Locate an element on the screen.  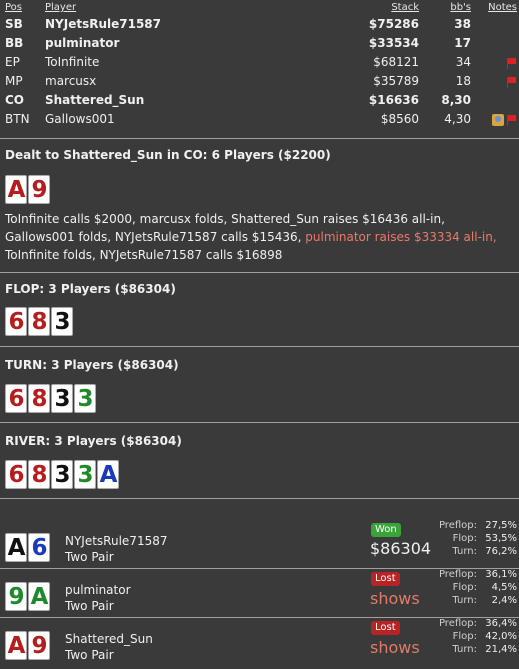
turn-cards: 6 8 3 3 is located at coordinates (51, 398).